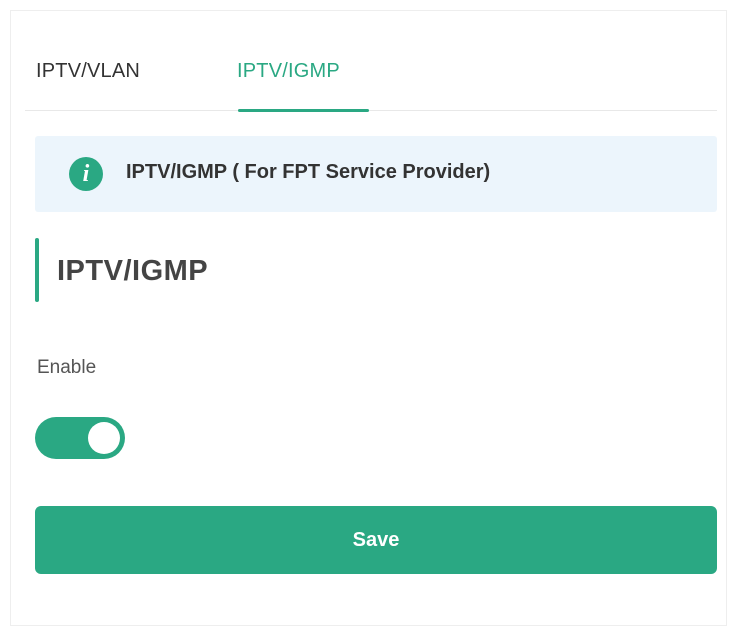 This screenshot has height=636, width=737. Describe the element at coordinates (86, 174) in the screenshot. I see `info-icon: i` at that location.